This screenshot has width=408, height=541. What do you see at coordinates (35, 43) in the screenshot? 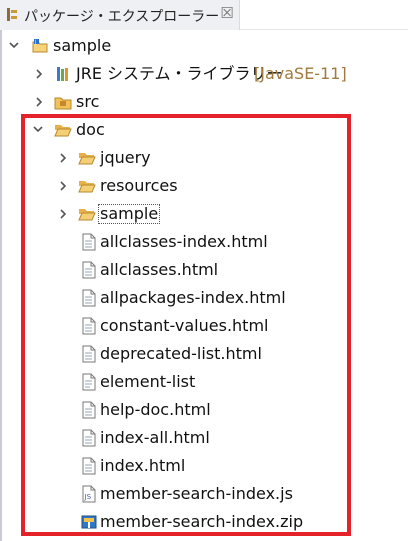
I see `svg-text: J` at bounding box center [35, 43].